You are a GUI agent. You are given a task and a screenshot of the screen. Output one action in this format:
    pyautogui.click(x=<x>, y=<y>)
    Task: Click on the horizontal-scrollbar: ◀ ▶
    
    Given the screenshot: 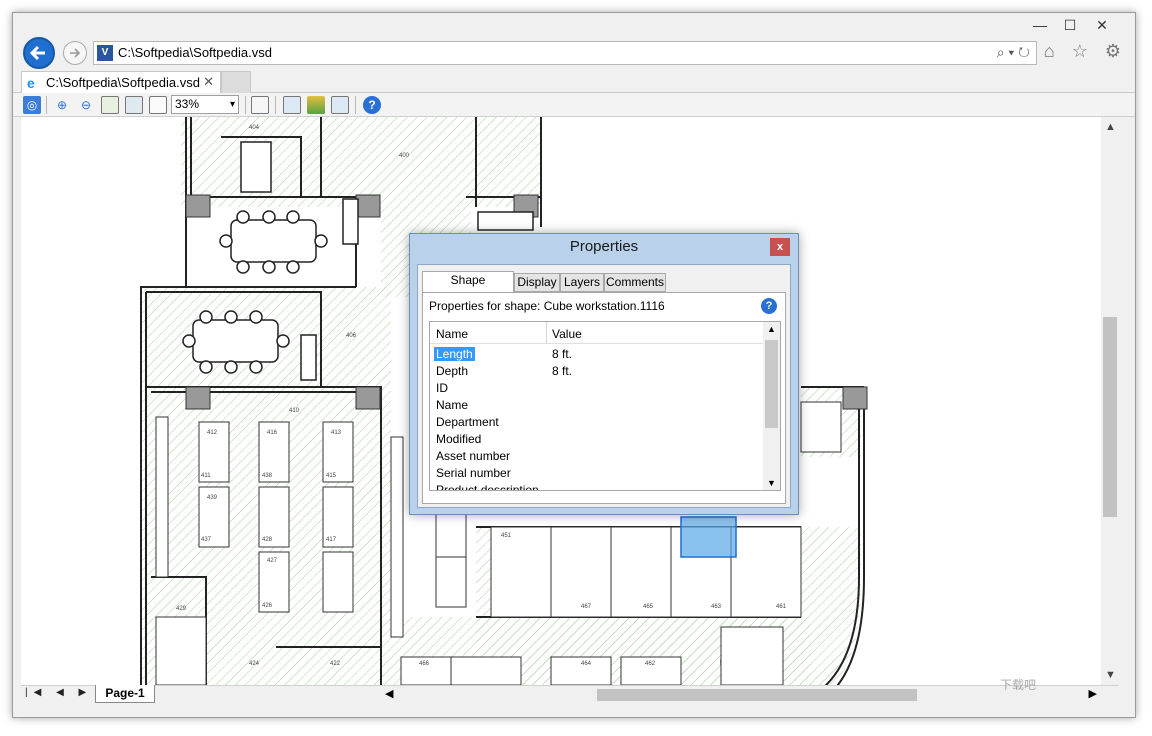 What is the action you would take?
    pyautogui.click(x=741, y=695)
    